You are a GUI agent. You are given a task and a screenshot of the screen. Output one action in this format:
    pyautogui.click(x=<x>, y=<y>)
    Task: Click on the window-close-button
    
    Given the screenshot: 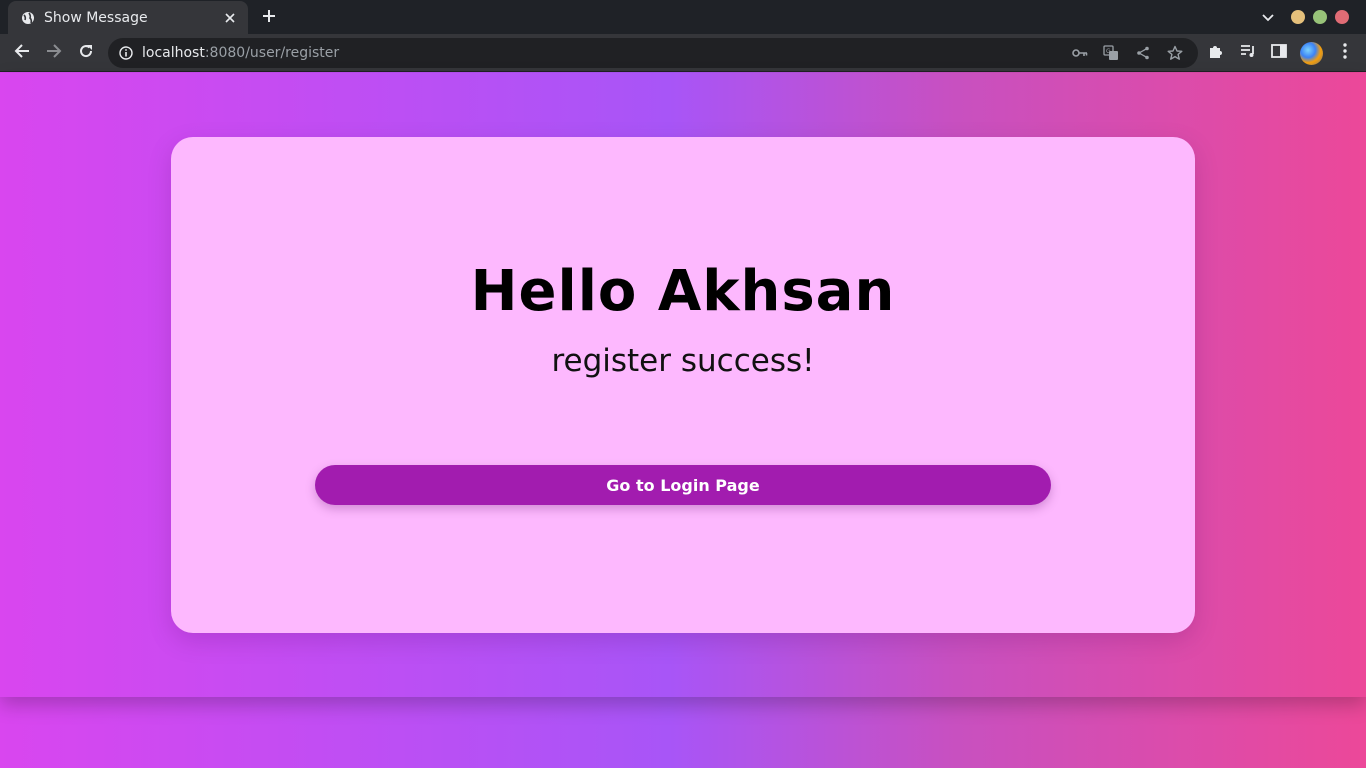 What is the action you would take?
    pyautogui.click(x=1342, y=17)
    